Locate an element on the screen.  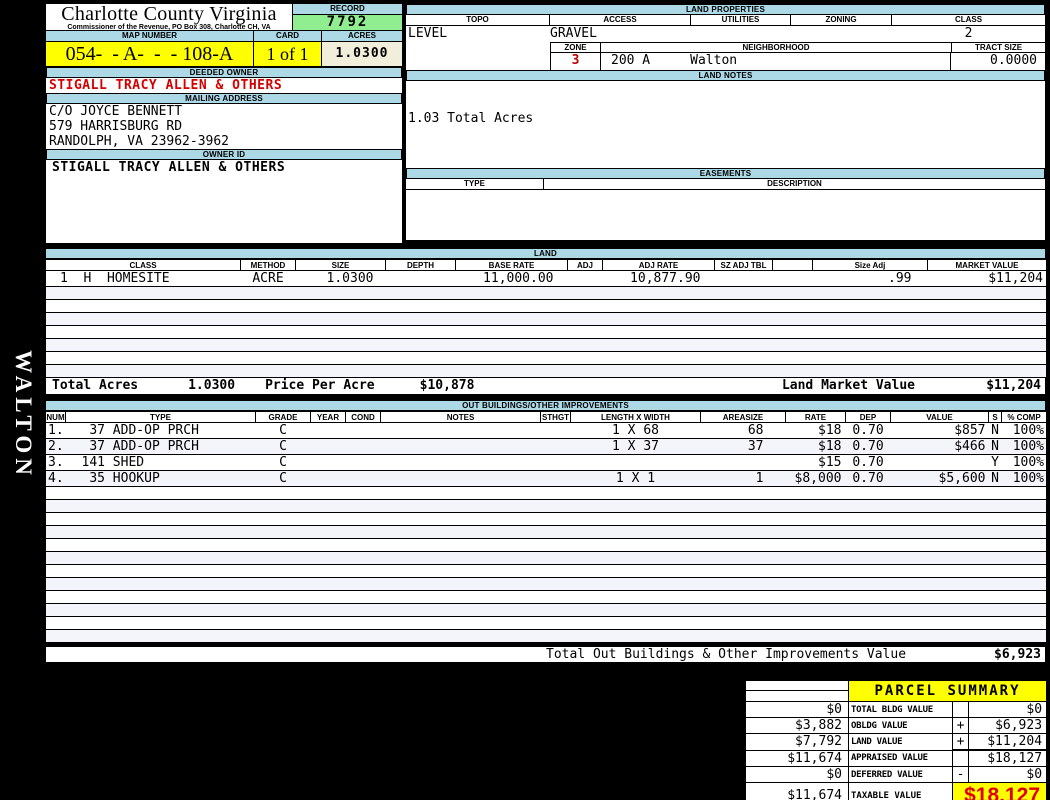
easement-type-label: TYPE is located at coordinates (475, 184).